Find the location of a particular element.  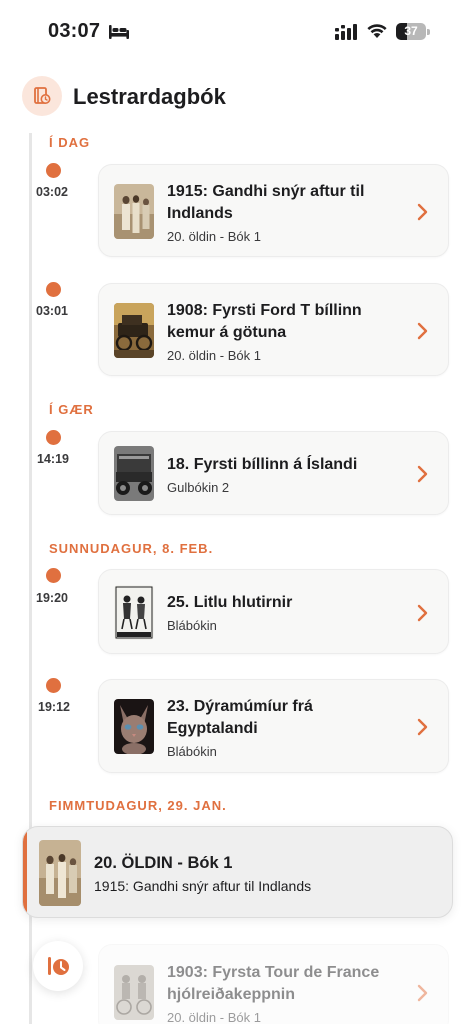

now-playing-subtitle: 1915: Gandhi snýr aftur til Indlands is located at coordinates (203, 886).